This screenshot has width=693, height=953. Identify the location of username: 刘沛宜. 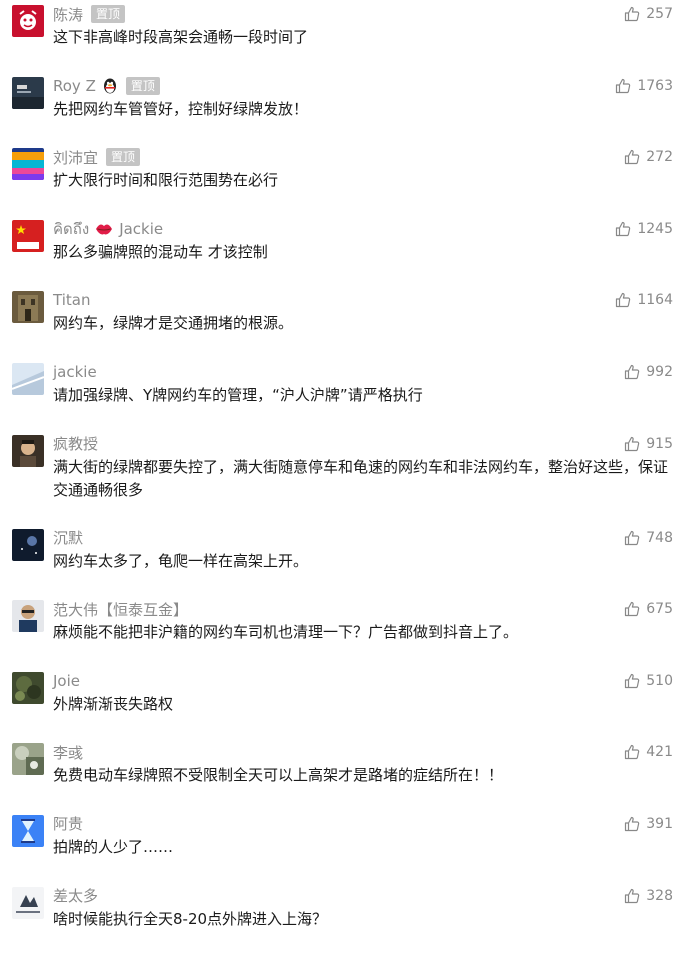
(75, 157).